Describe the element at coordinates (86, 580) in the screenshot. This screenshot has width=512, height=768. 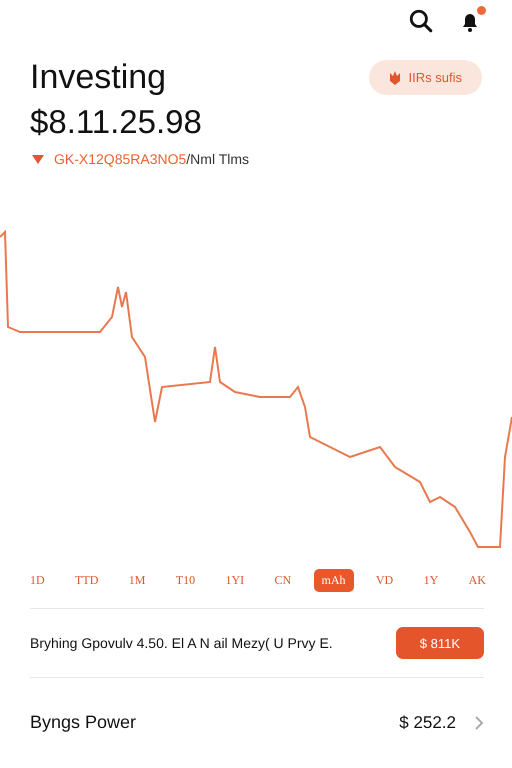
I see `range-tab: TTD` at that location.